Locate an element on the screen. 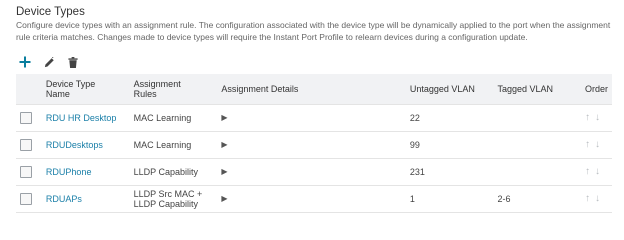  column-header-details: Assignment Details is located at coordinates (311, 89).